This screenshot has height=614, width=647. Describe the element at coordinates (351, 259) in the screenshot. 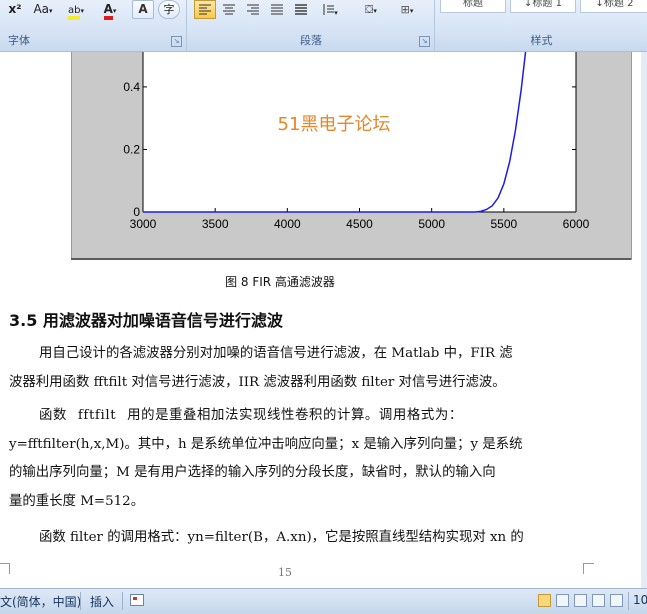

I see `figure-bottom-border` at that location.